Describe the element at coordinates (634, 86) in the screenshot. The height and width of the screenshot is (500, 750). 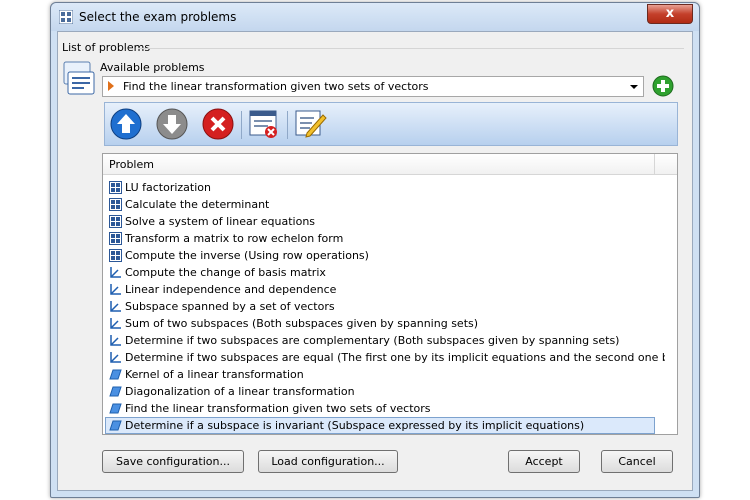
I see `chevron-down-icon` at that location.